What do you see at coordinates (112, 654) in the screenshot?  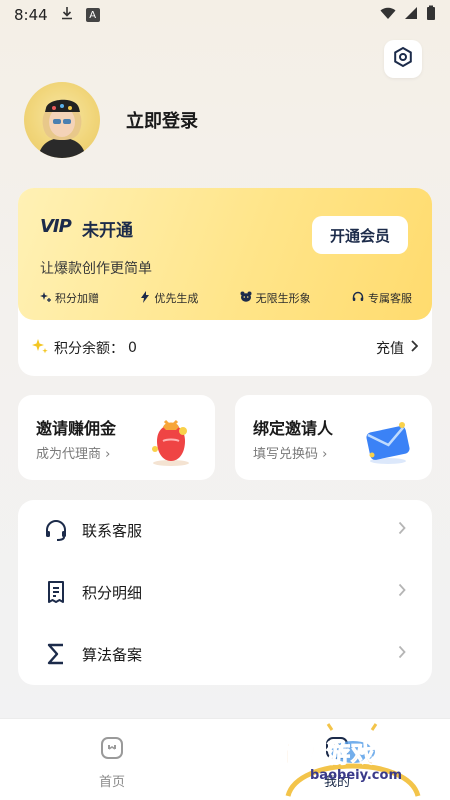 I see `menu-item-label: 算法备案` at bounding box center [112, 654].